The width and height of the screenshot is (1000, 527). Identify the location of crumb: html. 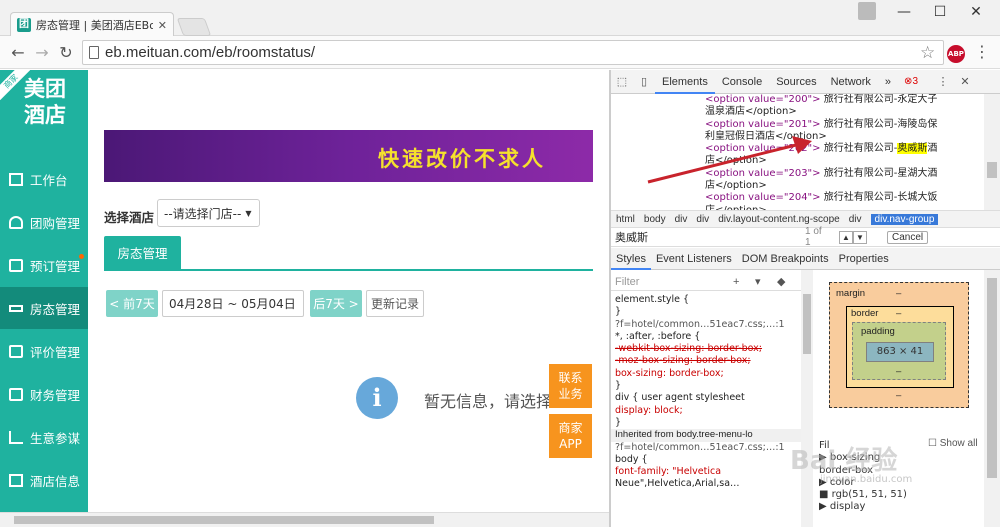
(625, 219).